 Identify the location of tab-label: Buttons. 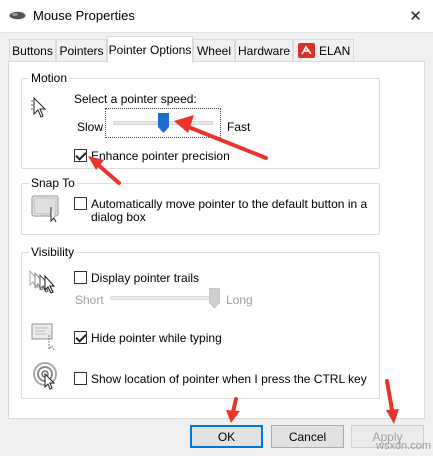
(32, 50).